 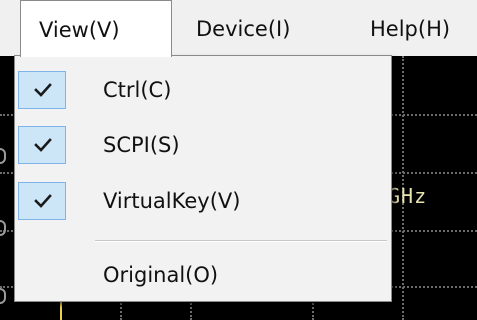 I want to click on menu-item-label: SCPI(S), so click(x=141, y=145).